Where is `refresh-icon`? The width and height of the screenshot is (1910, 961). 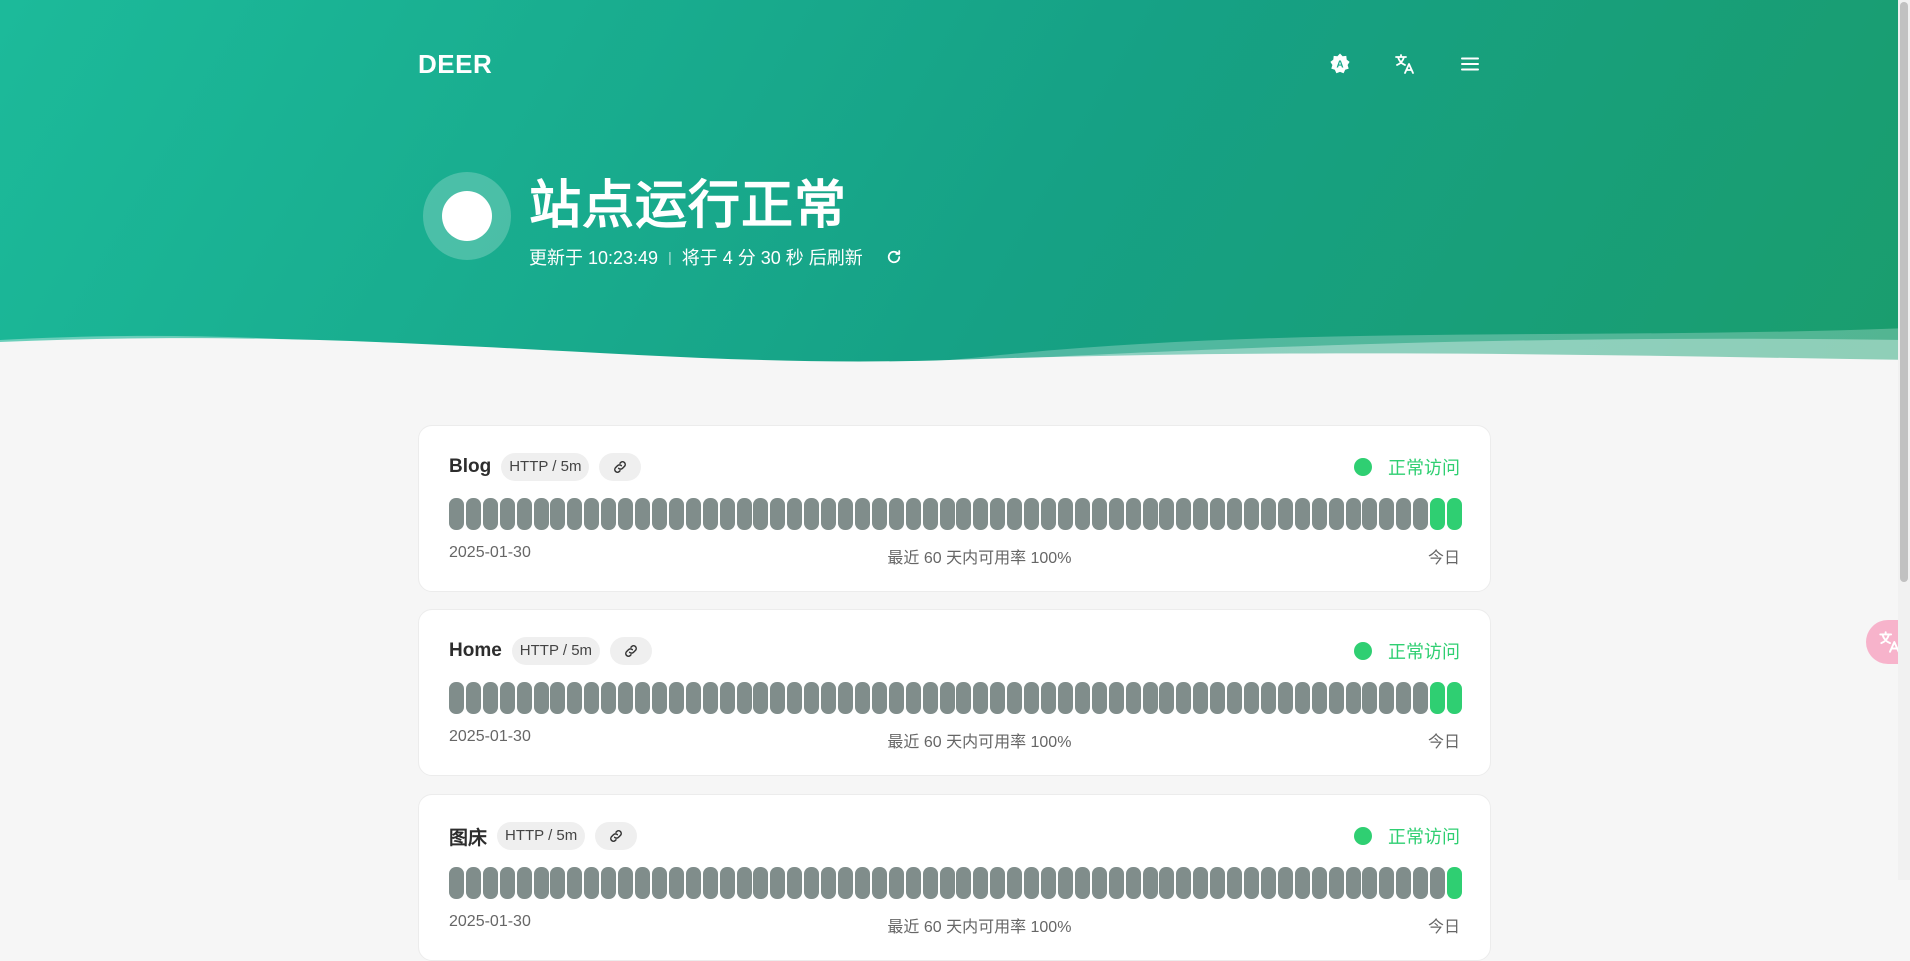
refresh-icon is located at coordinates (894, 257).